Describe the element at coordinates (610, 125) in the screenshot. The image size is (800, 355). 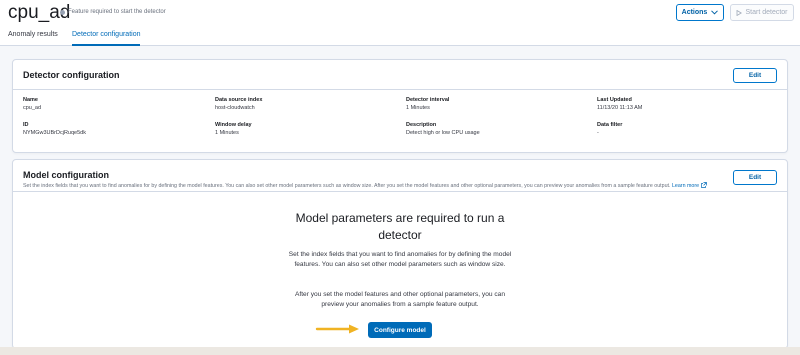
I see `data-filter-label: Data filter` at that location.